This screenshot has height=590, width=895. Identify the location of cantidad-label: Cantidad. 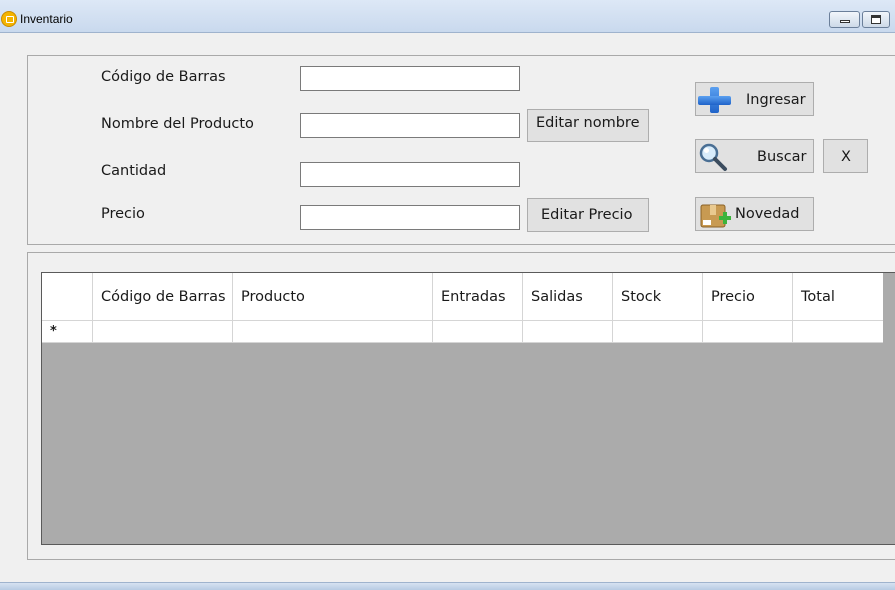
(134, 171).